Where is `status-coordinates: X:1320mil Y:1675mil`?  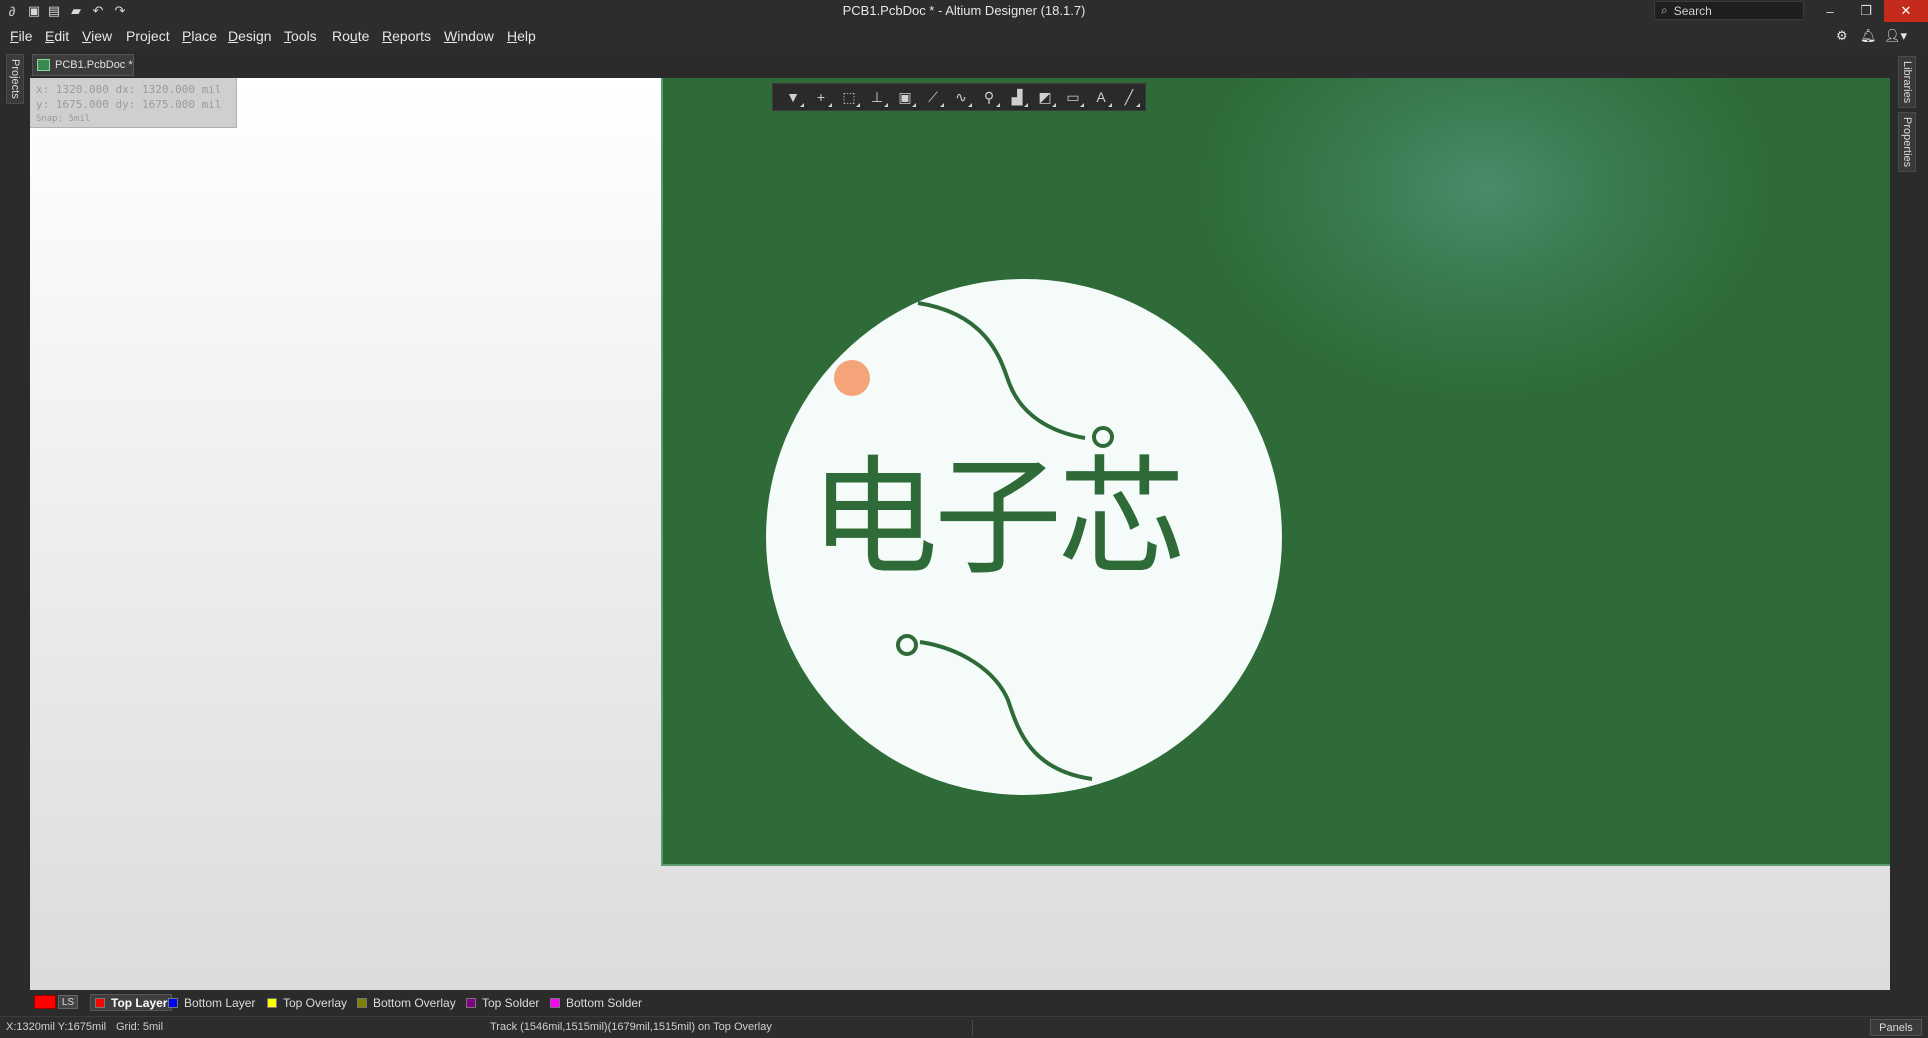
status-coordinates: X:1320mil Y:1675mil is located at coordinates (56, 1027).